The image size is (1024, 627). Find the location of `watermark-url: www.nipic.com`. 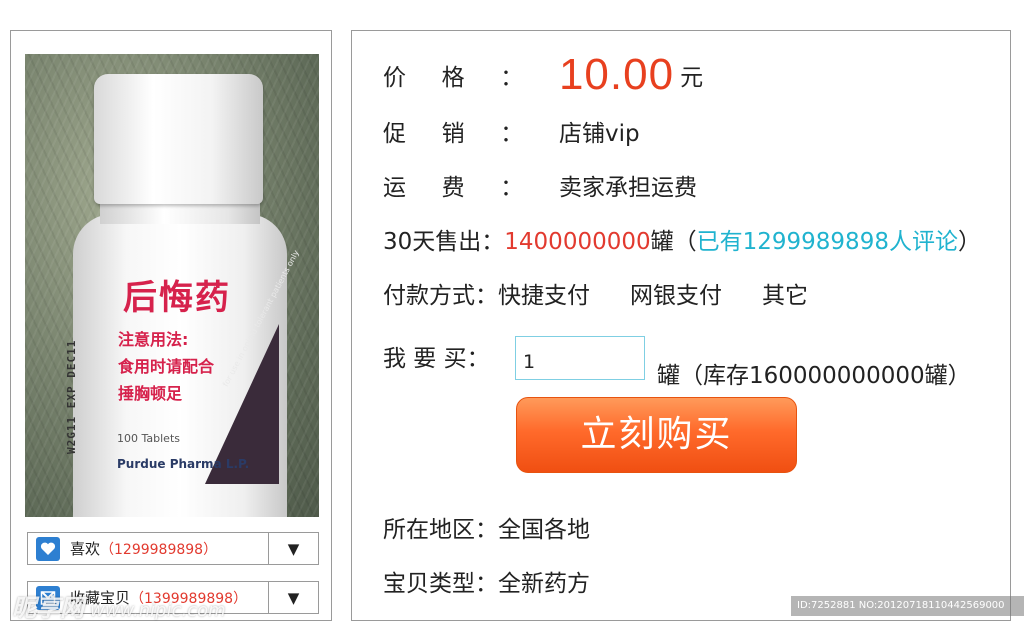

watermark-url: www.nipic.com is located at coordinates (158, 610).